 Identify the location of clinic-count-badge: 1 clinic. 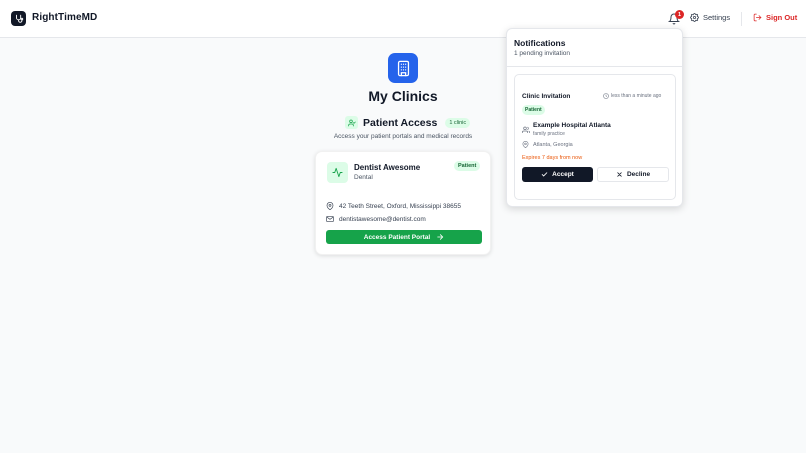
(458, 122).